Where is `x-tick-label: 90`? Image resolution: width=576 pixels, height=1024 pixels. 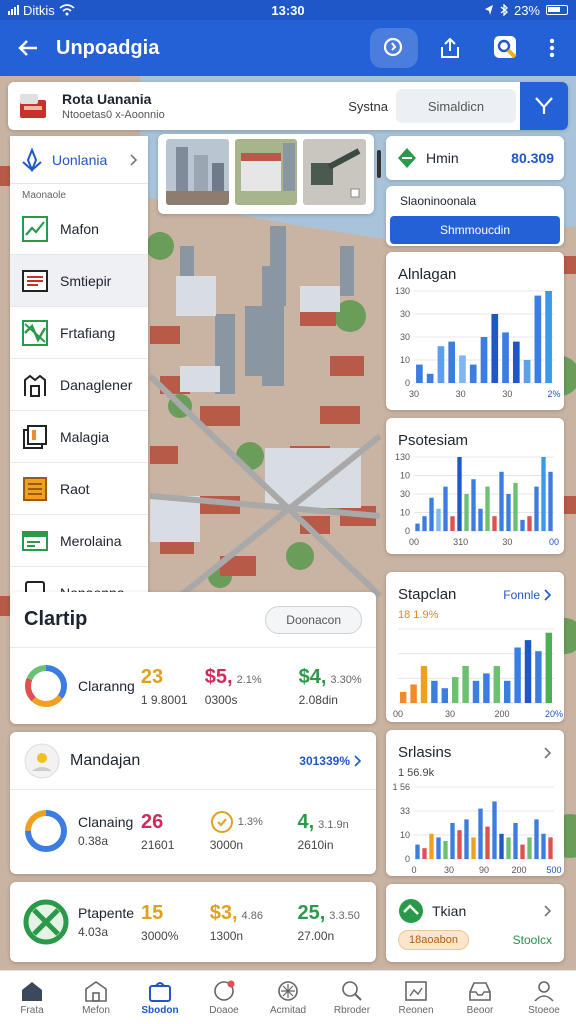
x-tick-label: 90 is located at coordinates (484, 870).